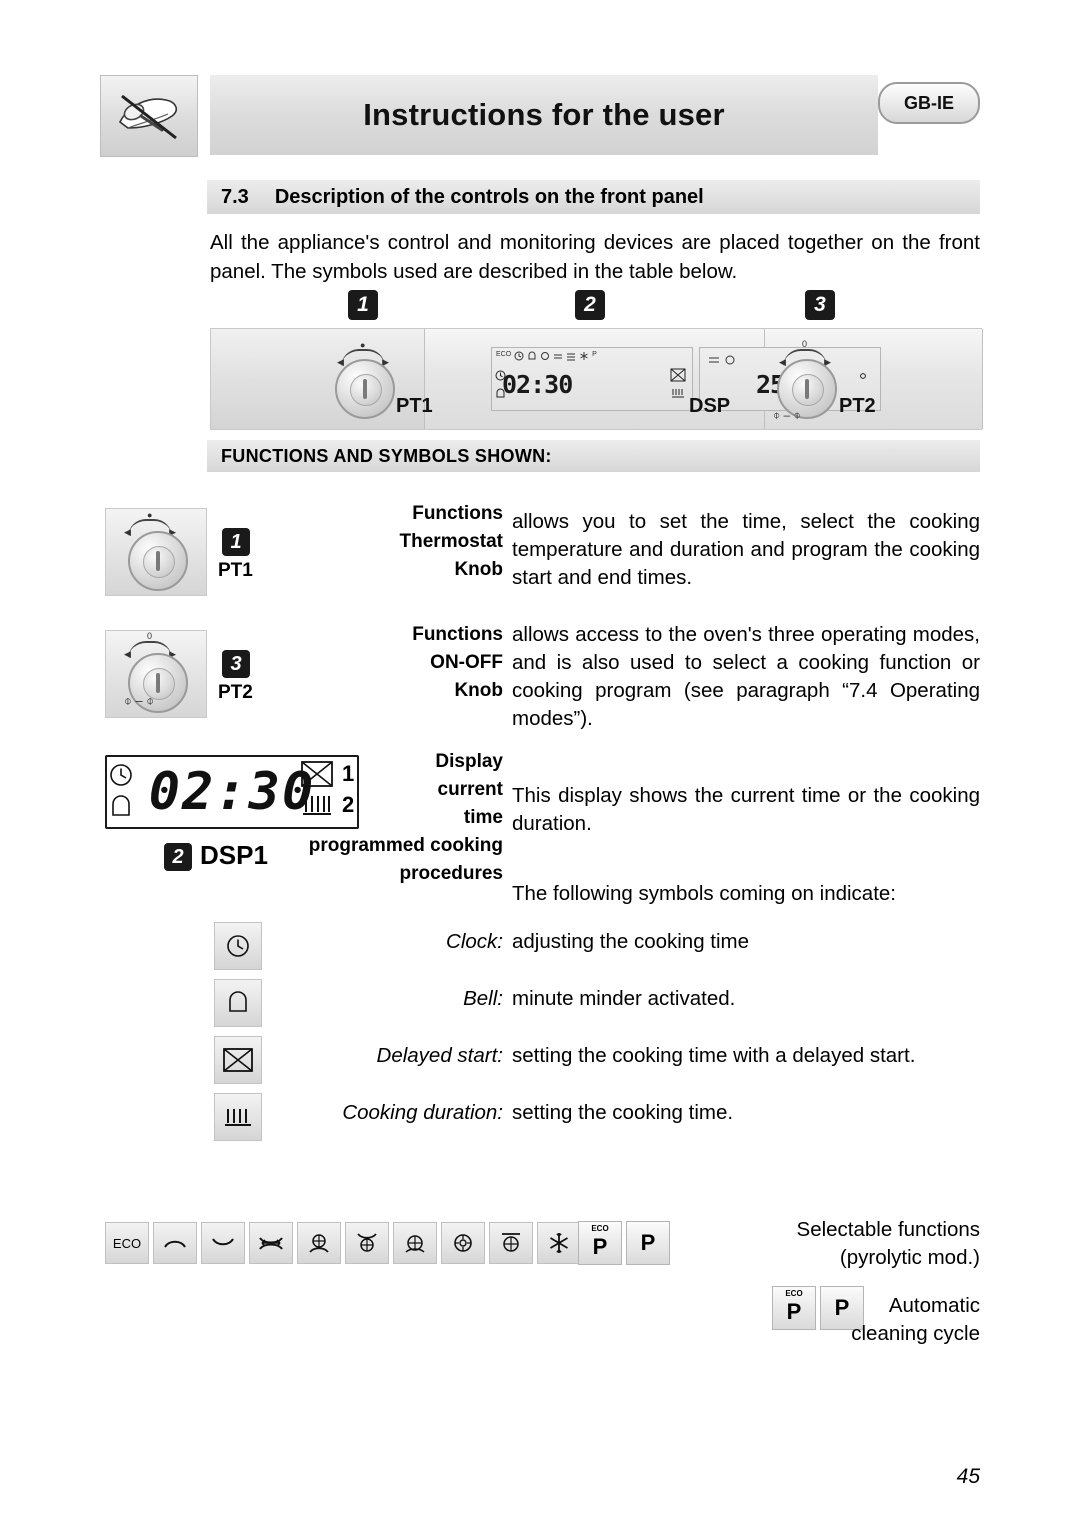 The image size is (1080, 1529). What do you see at coordinates (840, 1320) in the screenshot?
I see `auto-cleaning-note: Automatic cleaning cycle` at bounding box center [840, 1320].